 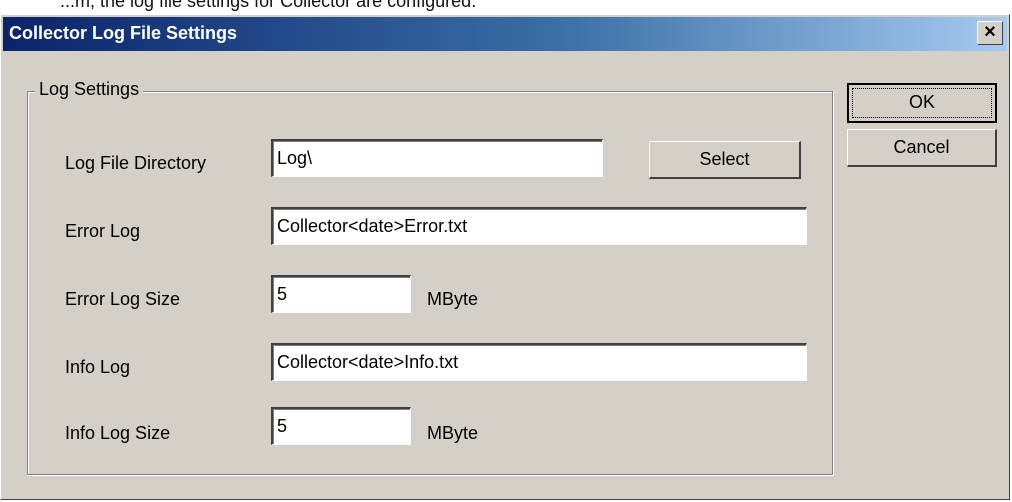 I want to click on group-legend: Log Settings, so click(x=89, y=89).